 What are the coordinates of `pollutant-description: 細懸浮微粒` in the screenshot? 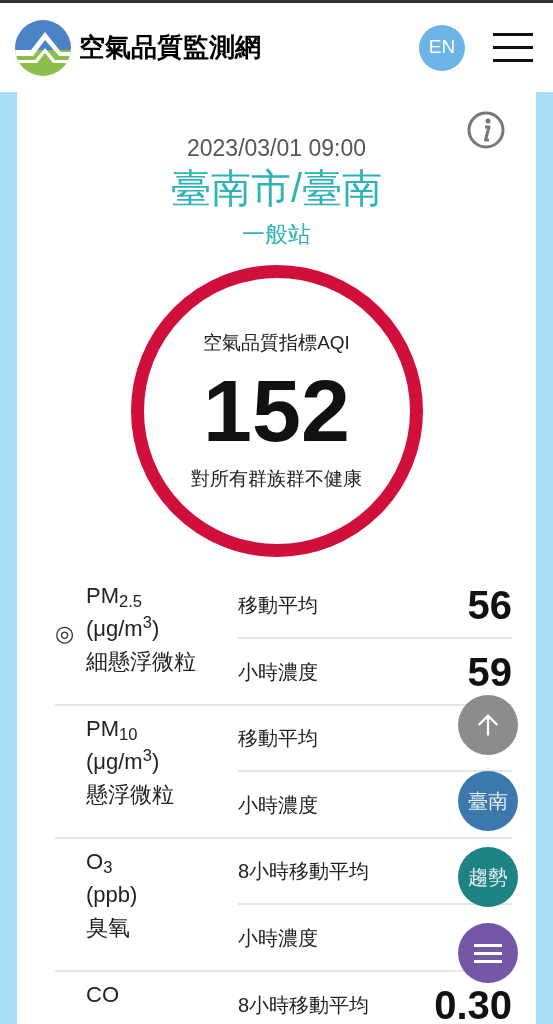 It's located at (141, 662).